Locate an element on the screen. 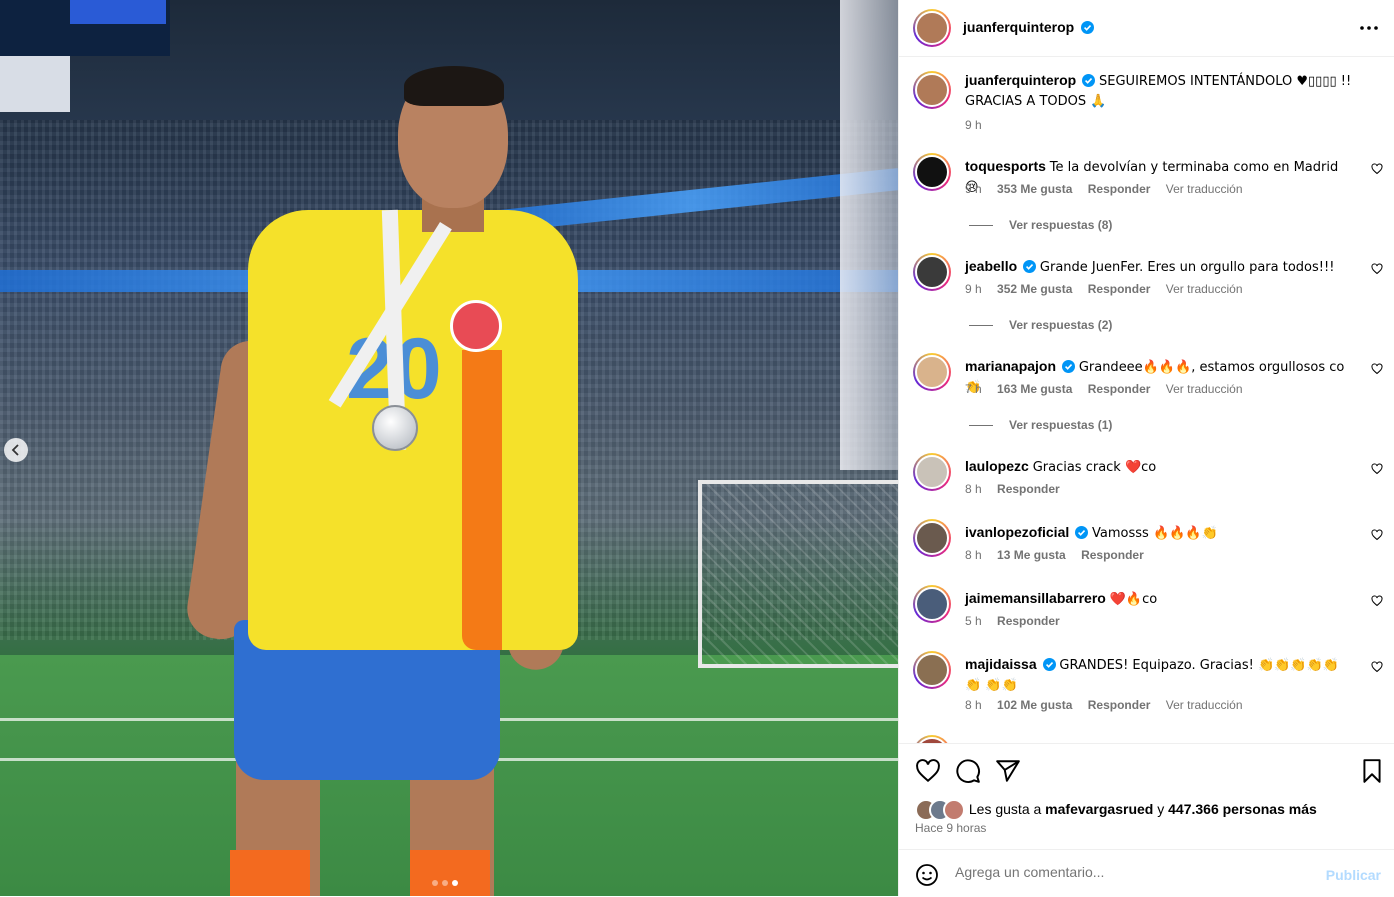  comment-username: toquesports is located at coordinates (1005, 166).